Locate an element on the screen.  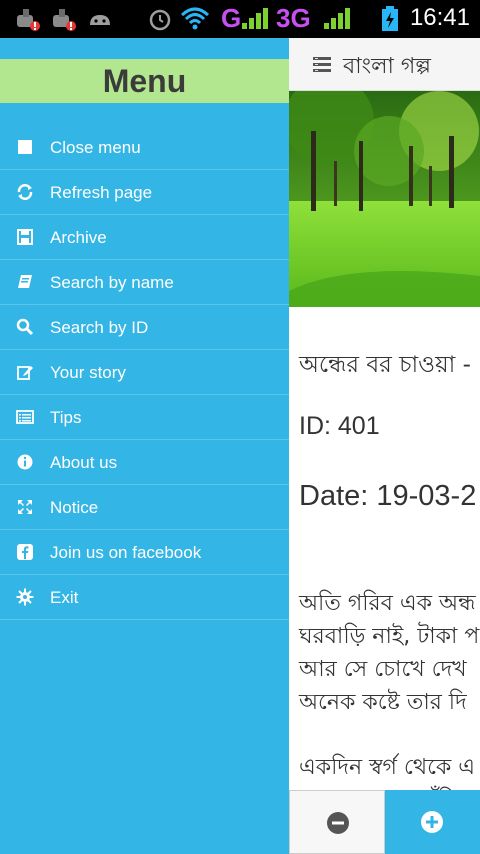
menu-item-label: Archive is located at coordinates (78, 237).